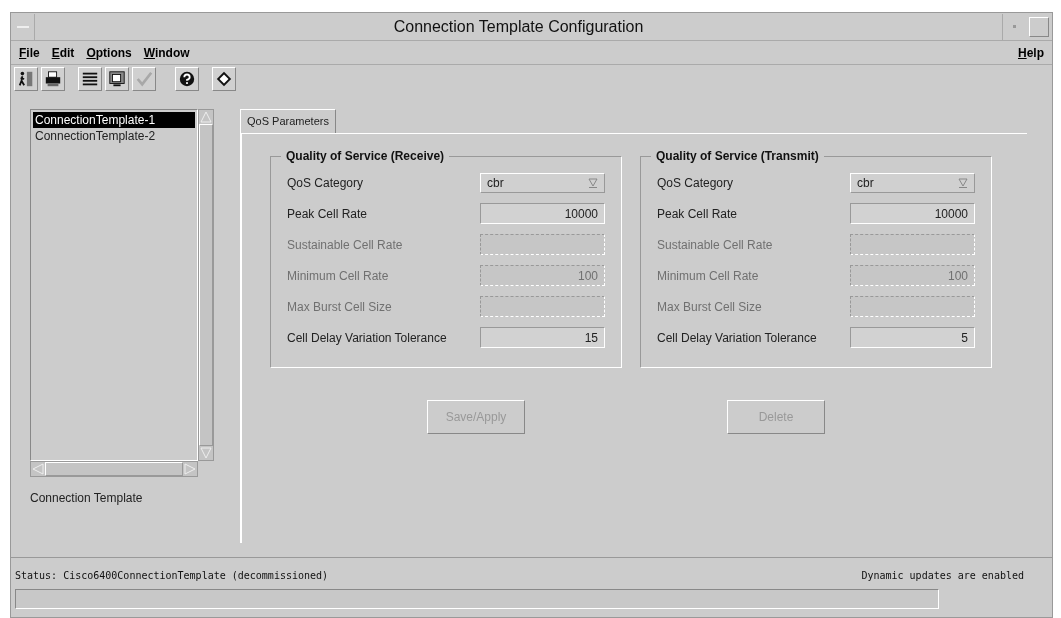 This screenshot has height=618, width=1061. What do you see at coordinates (53, 79) in the screenshot?
I see `printer-icon` at bounding box center [53, 79].